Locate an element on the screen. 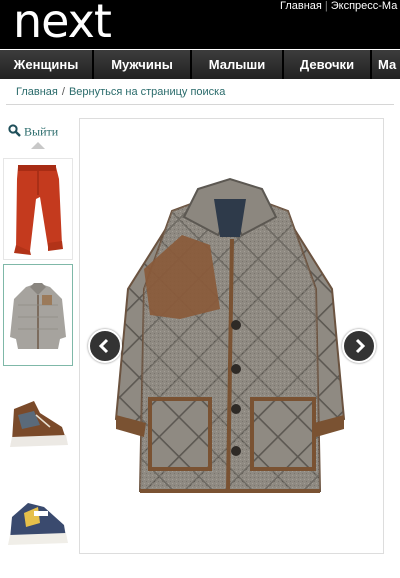 Image resolution: width=400 pixels, height=578 pixels. thumbnail-red-trousers is located at coordinates (38, 209).